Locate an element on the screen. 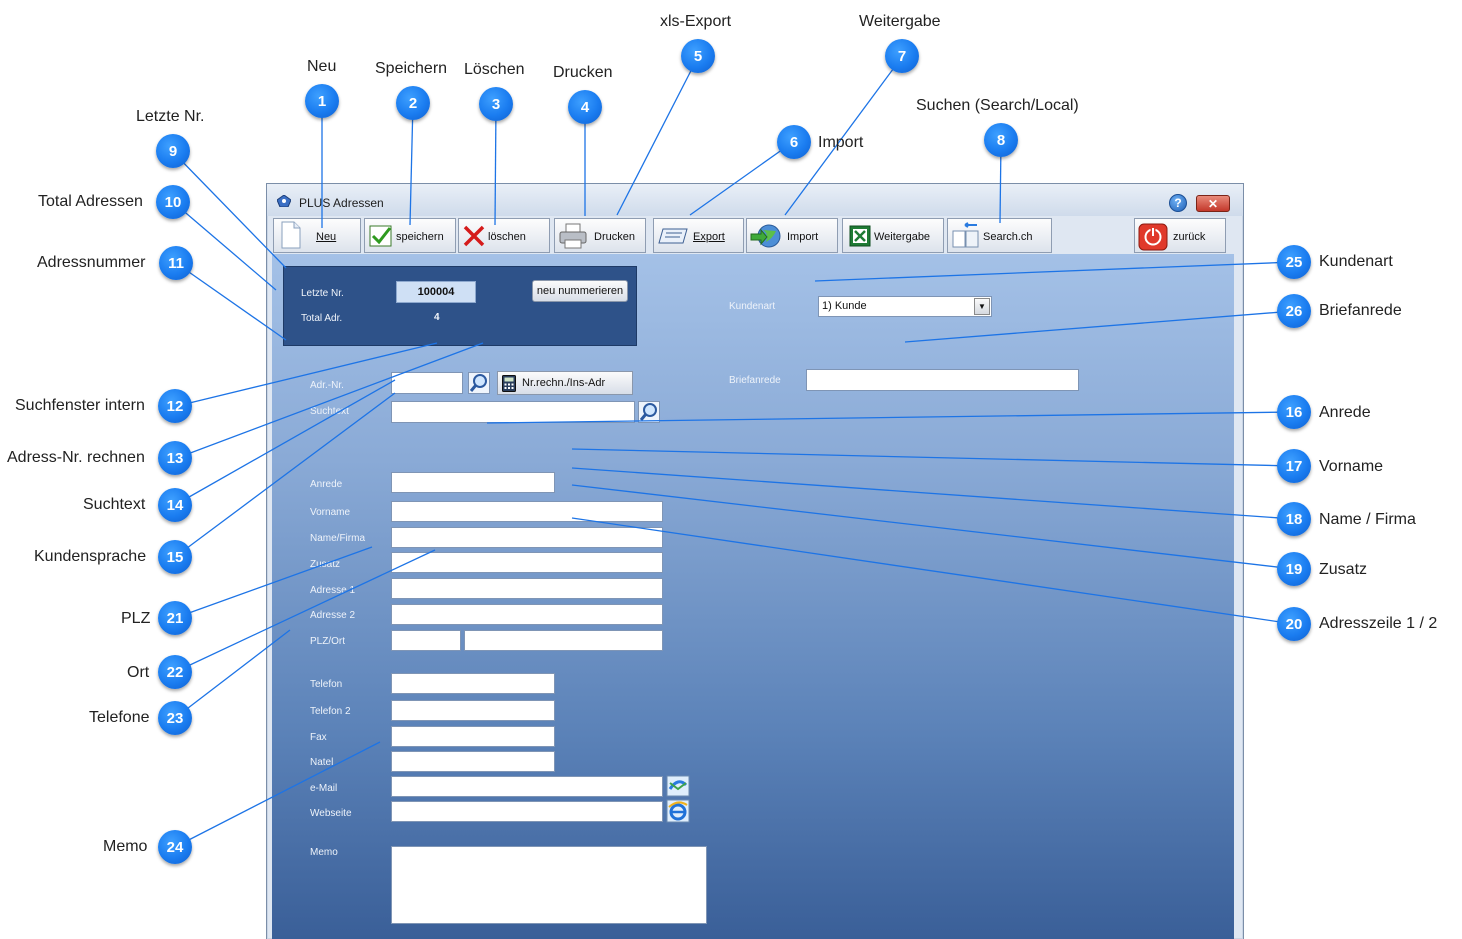 The image size is (1462, 939). suchtext-magnifier-icon is located at coordinates (649, 412).